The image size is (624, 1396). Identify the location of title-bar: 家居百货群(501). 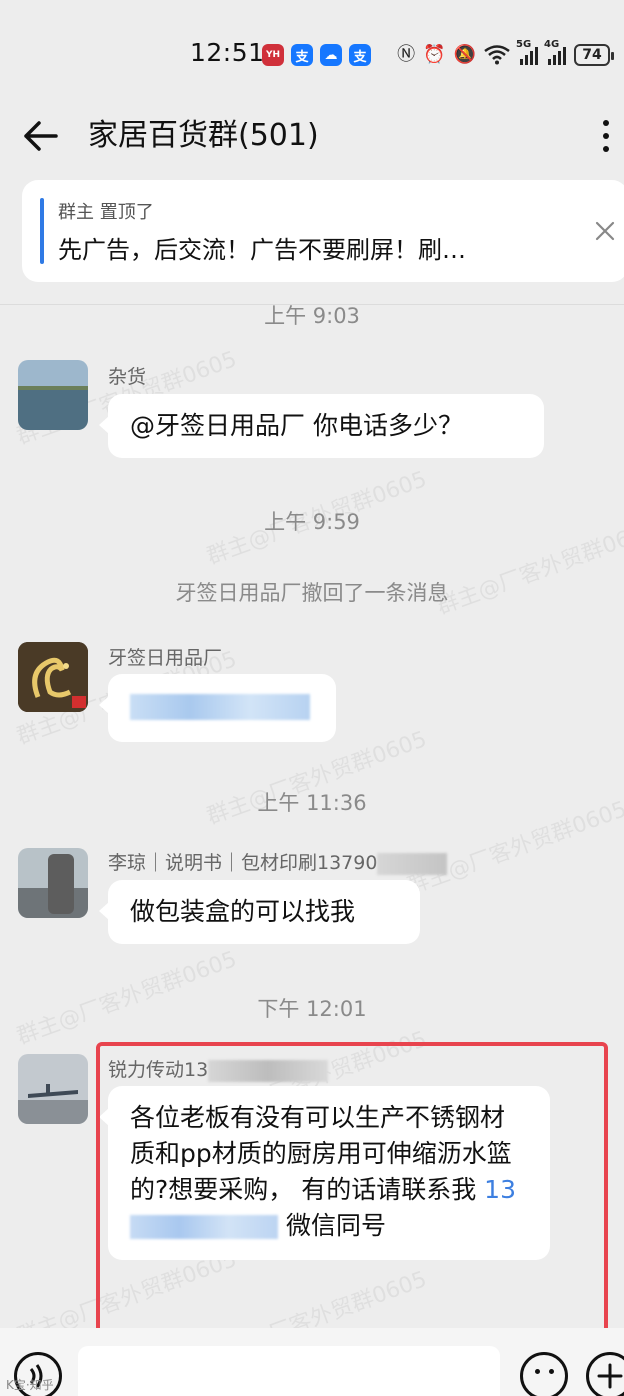
(312, 136).